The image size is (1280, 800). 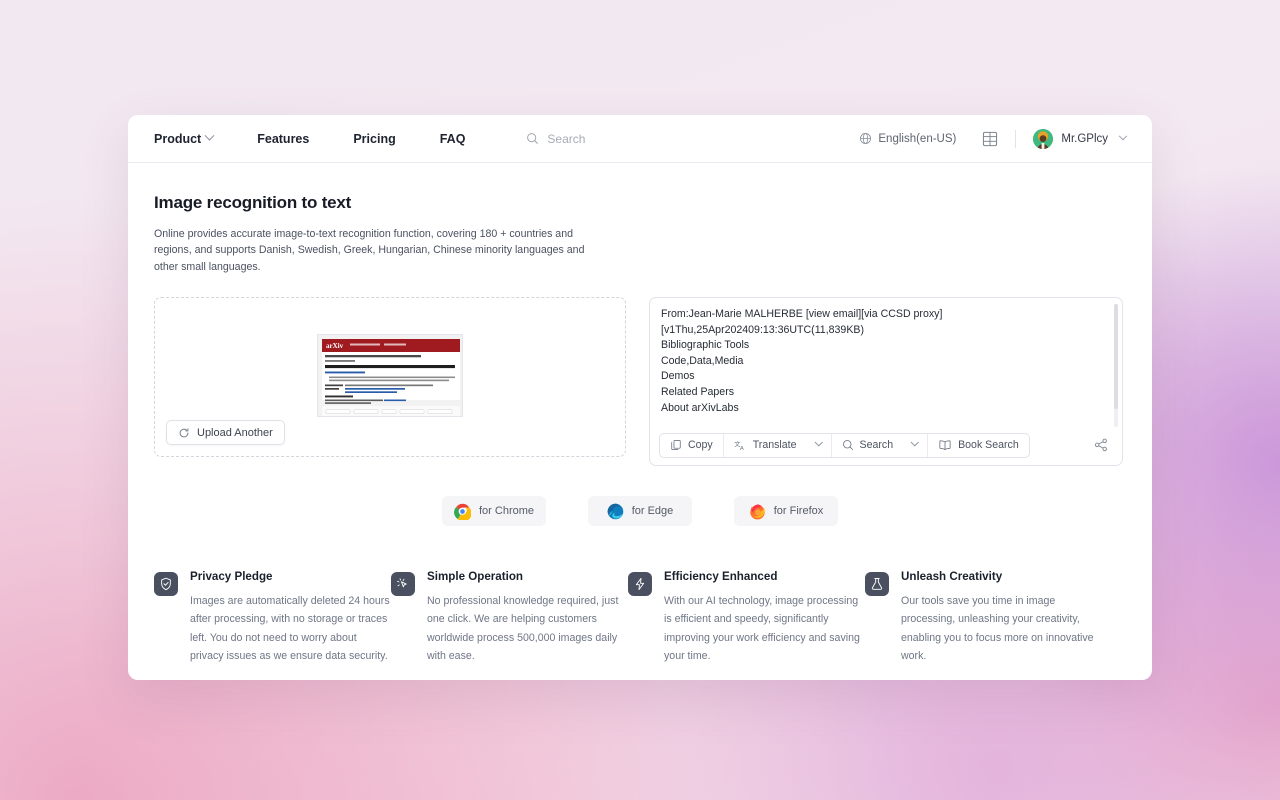 What do you see at coordinates (742, 449) in the screenshot?
I see `svg-text: A` at bounding box center [742, 449].